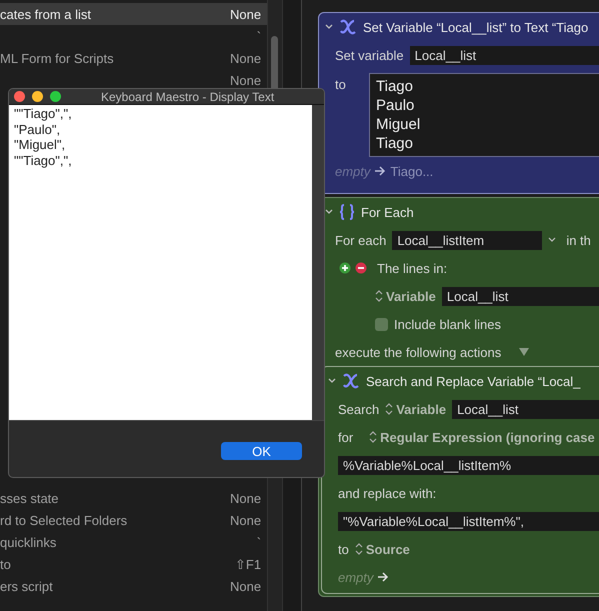  I want to click on action-title: Search and Replace Variable “Local_, so click(473, 381).